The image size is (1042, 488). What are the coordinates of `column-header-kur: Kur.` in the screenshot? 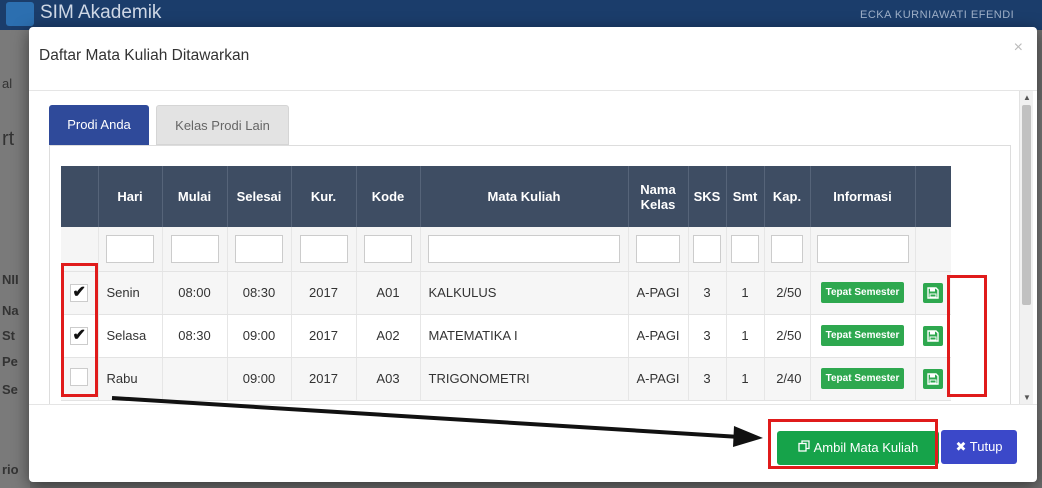 It's located at (324, 196).